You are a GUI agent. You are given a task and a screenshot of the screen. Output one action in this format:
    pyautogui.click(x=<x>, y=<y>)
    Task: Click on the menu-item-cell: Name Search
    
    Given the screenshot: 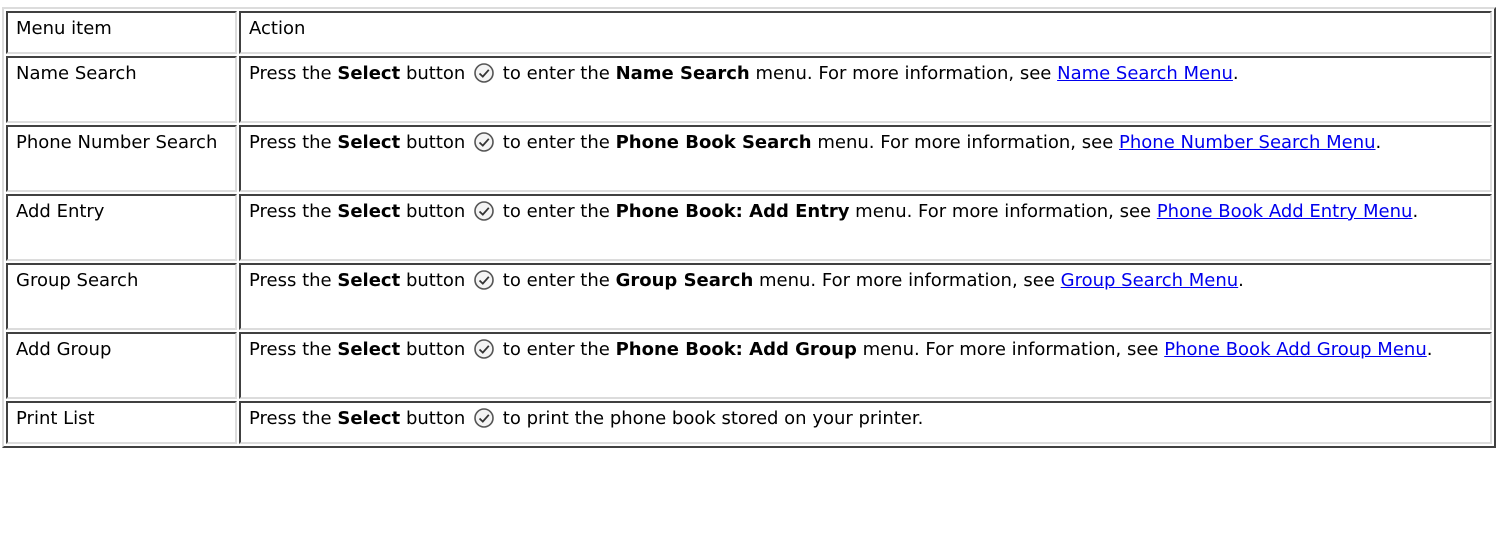 What is the action you would take?
    pyautogui.click(x=121, y=89)
    